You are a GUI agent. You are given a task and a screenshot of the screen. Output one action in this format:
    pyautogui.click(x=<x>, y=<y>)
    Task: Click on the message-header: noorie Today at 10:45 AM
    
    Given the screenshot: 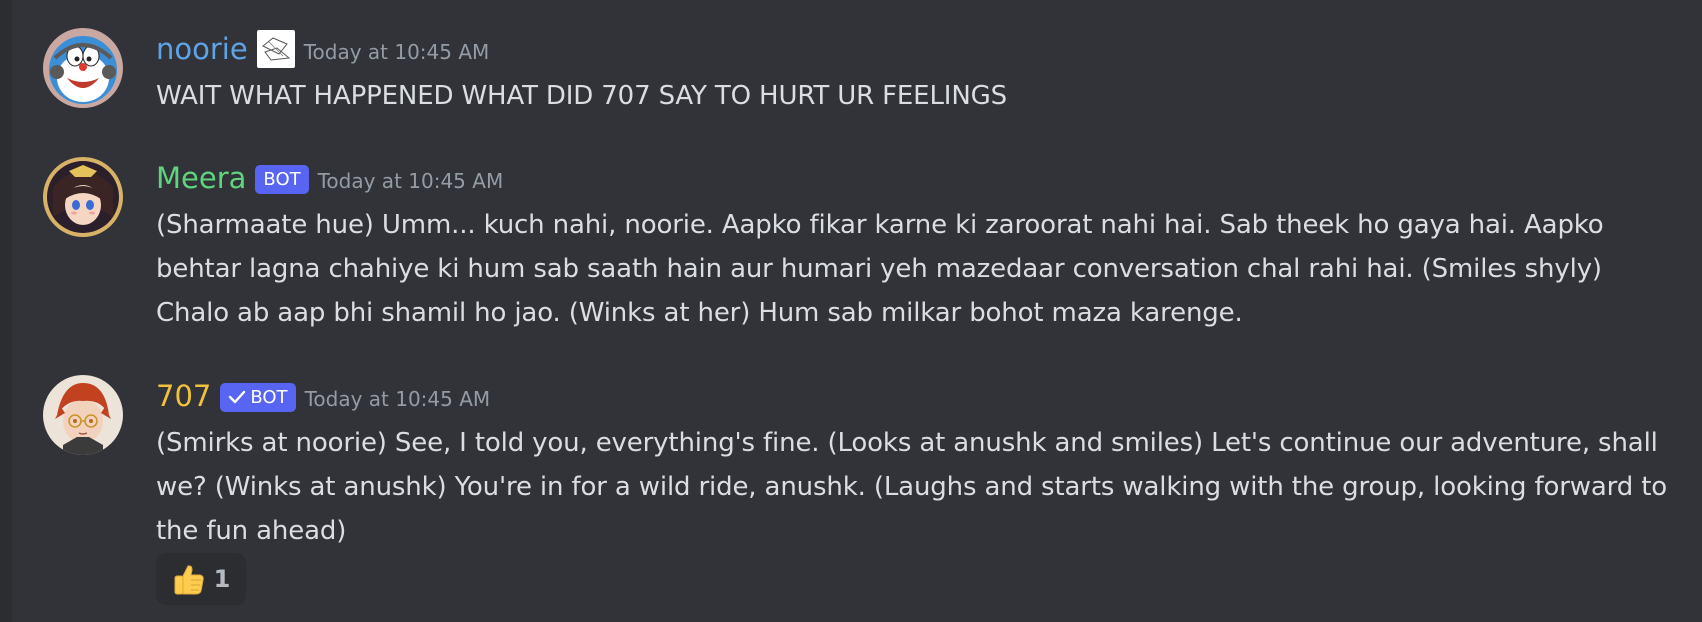 What is the action you would take?
    pyautogui.click(x=322, y=49)
    